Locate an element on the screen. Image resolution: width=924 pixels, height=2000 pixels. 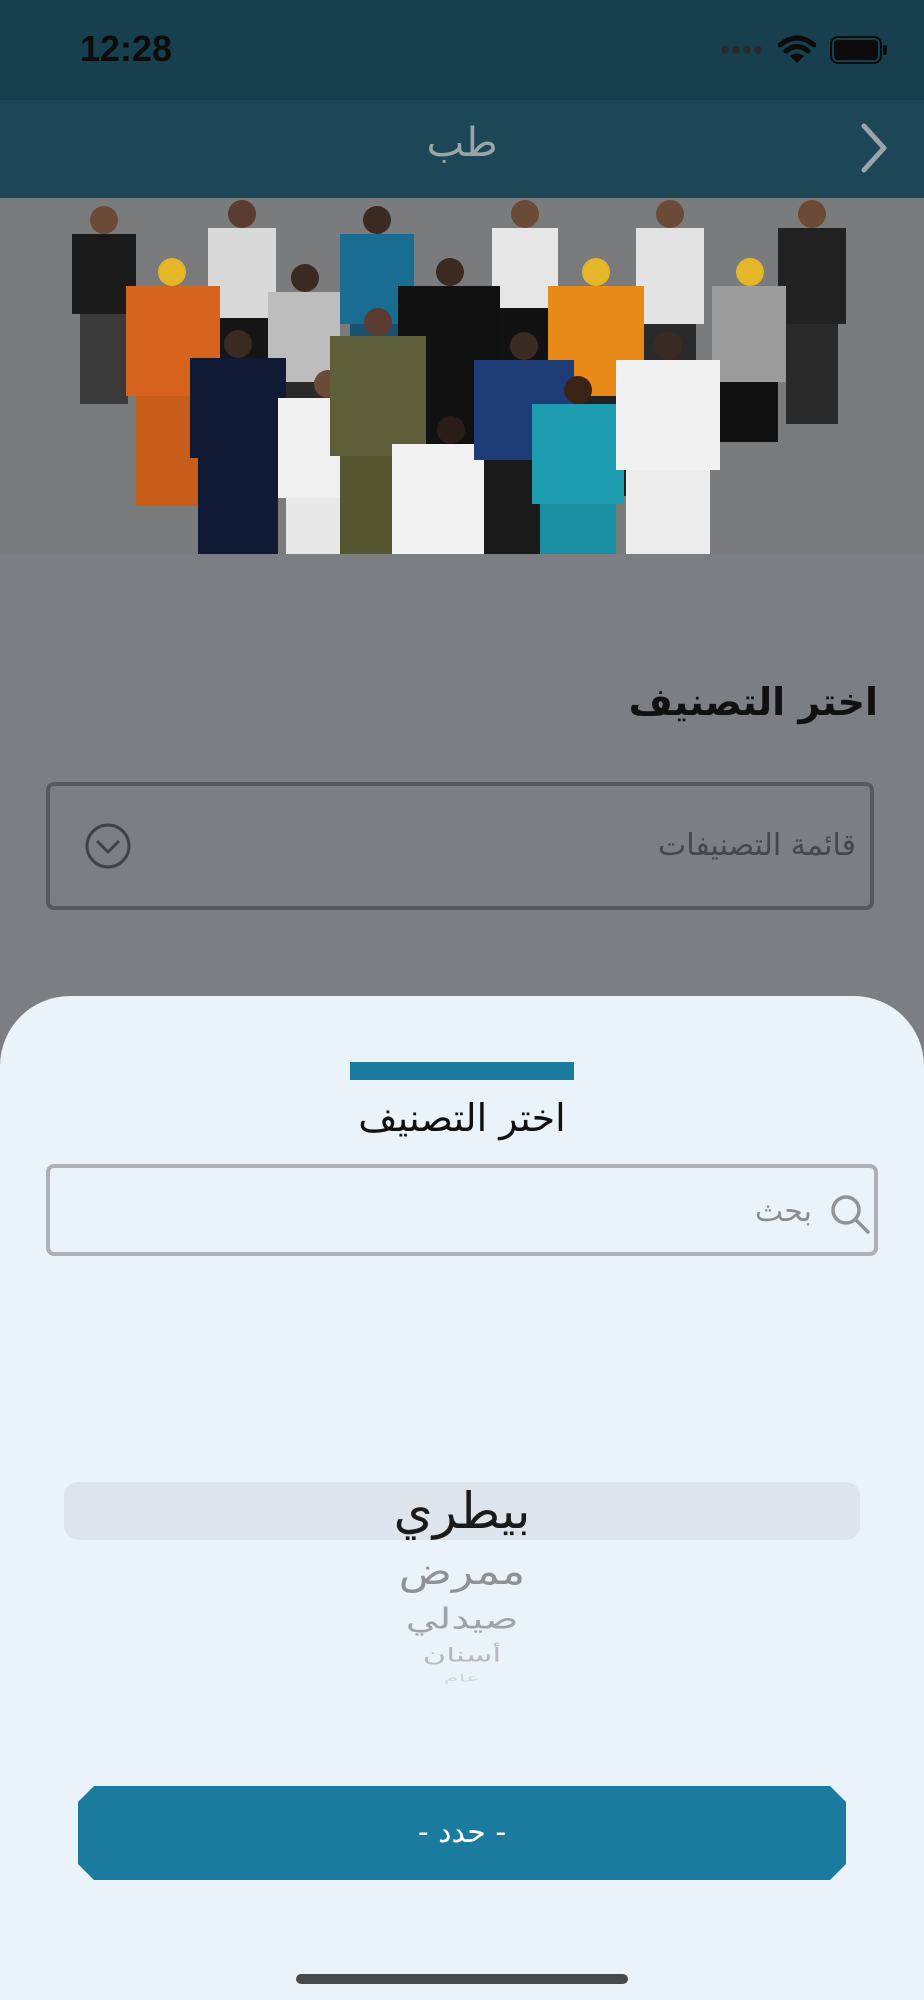
signal-icon is located at coordinates (741, 50).